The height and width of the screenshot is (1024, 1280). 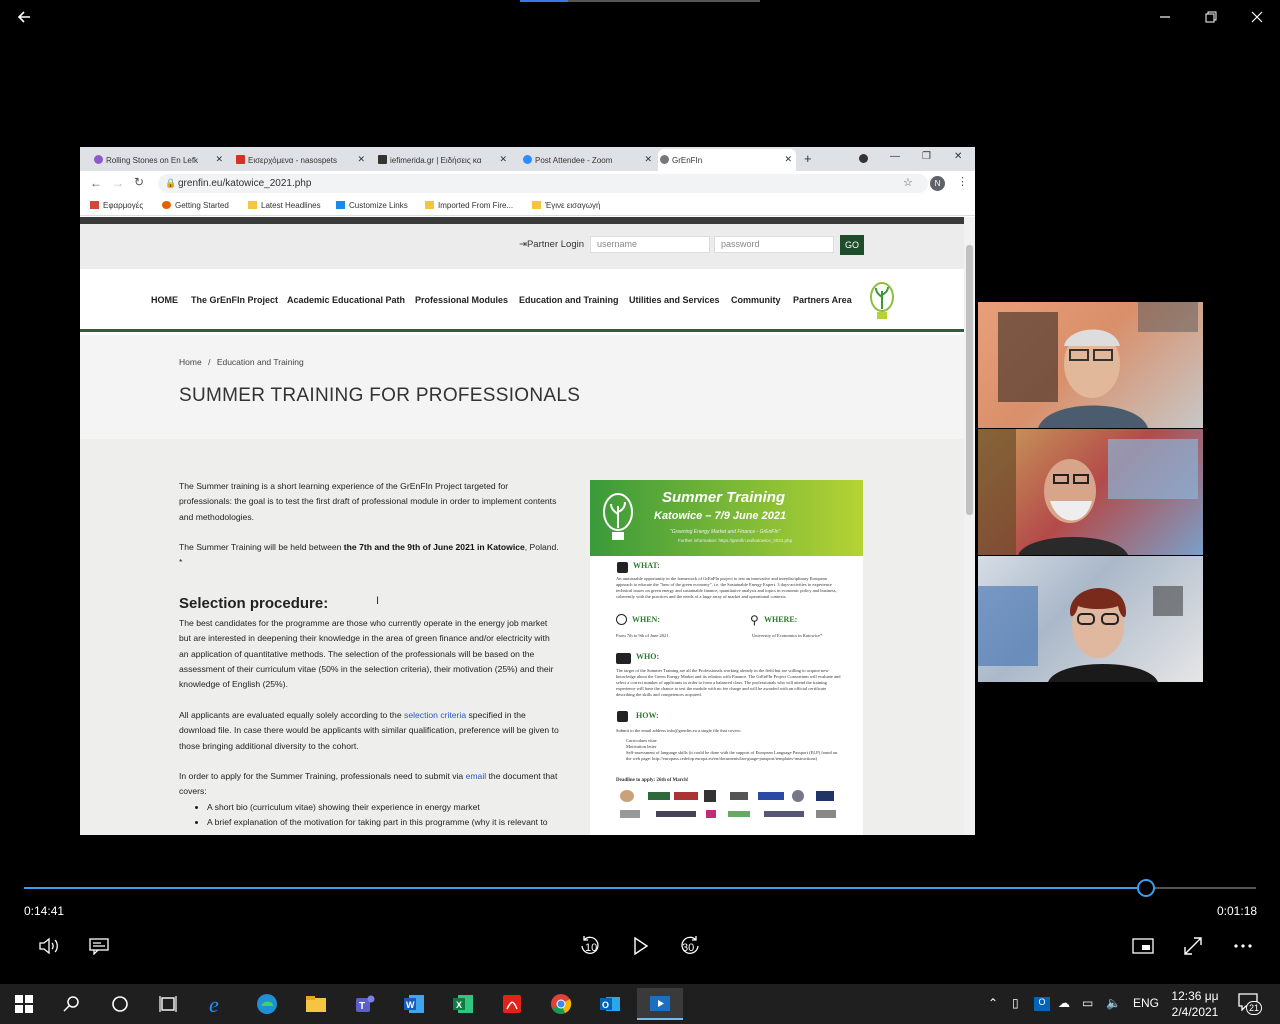 I want to click on nav-partners-area: Partners Area, so click(x=822, y=300).